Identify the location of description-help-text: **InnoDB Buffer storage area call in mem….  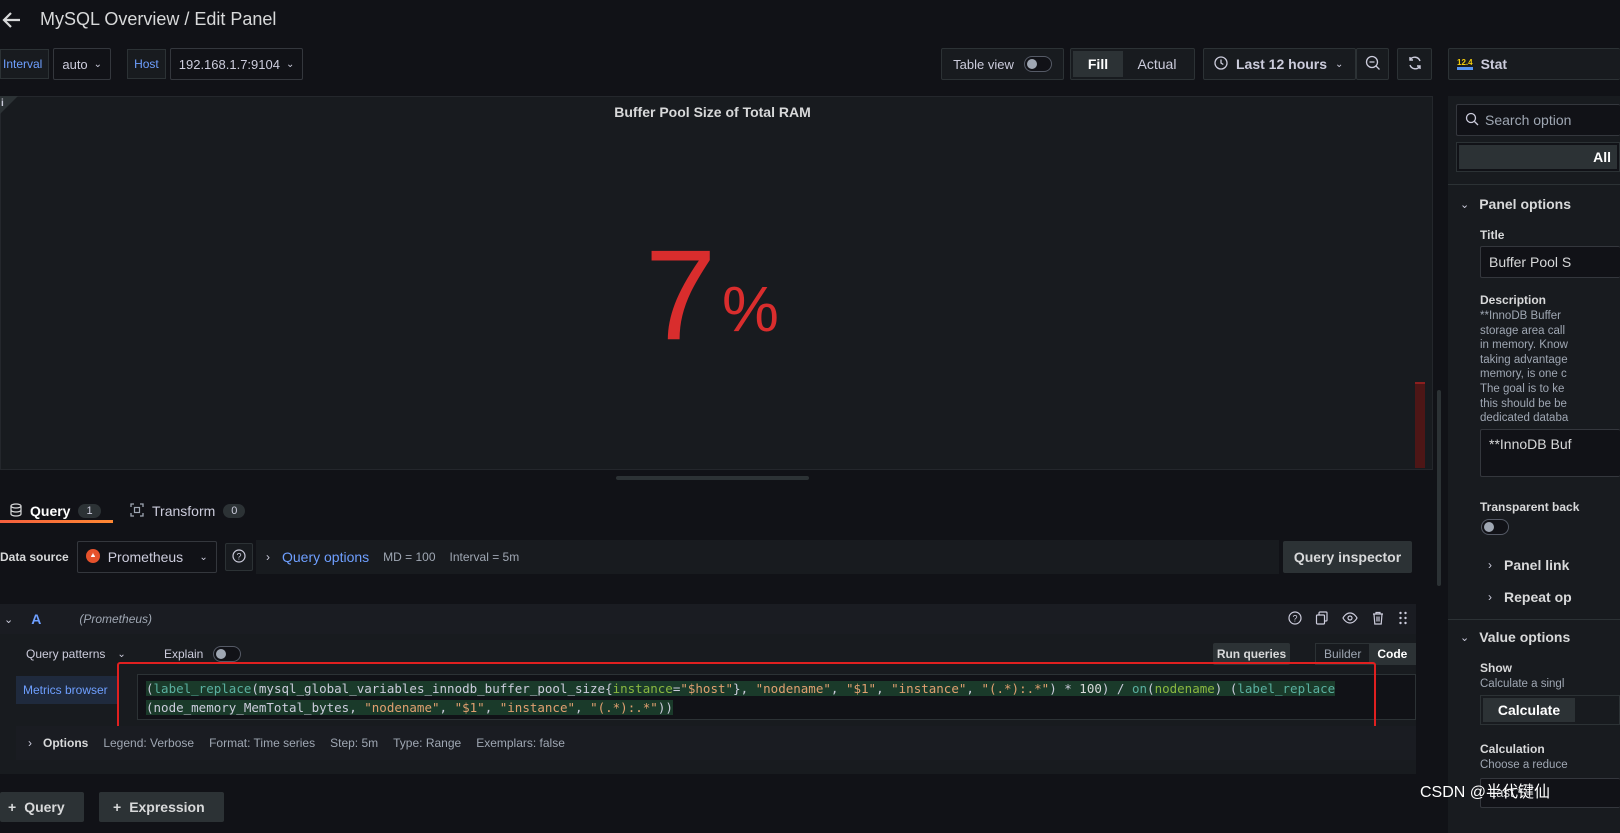
(1550, 367).